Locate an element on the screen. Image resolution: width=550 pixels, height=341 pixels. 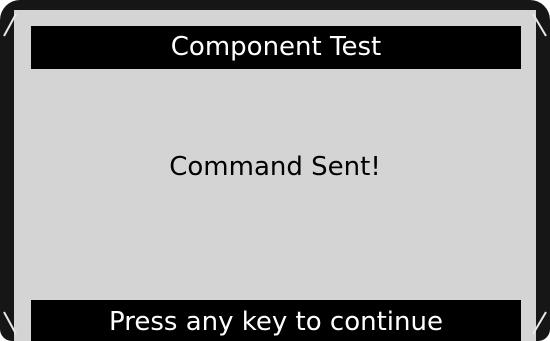
screen-title-bar: Component Test is located at coordinates (276, 47).